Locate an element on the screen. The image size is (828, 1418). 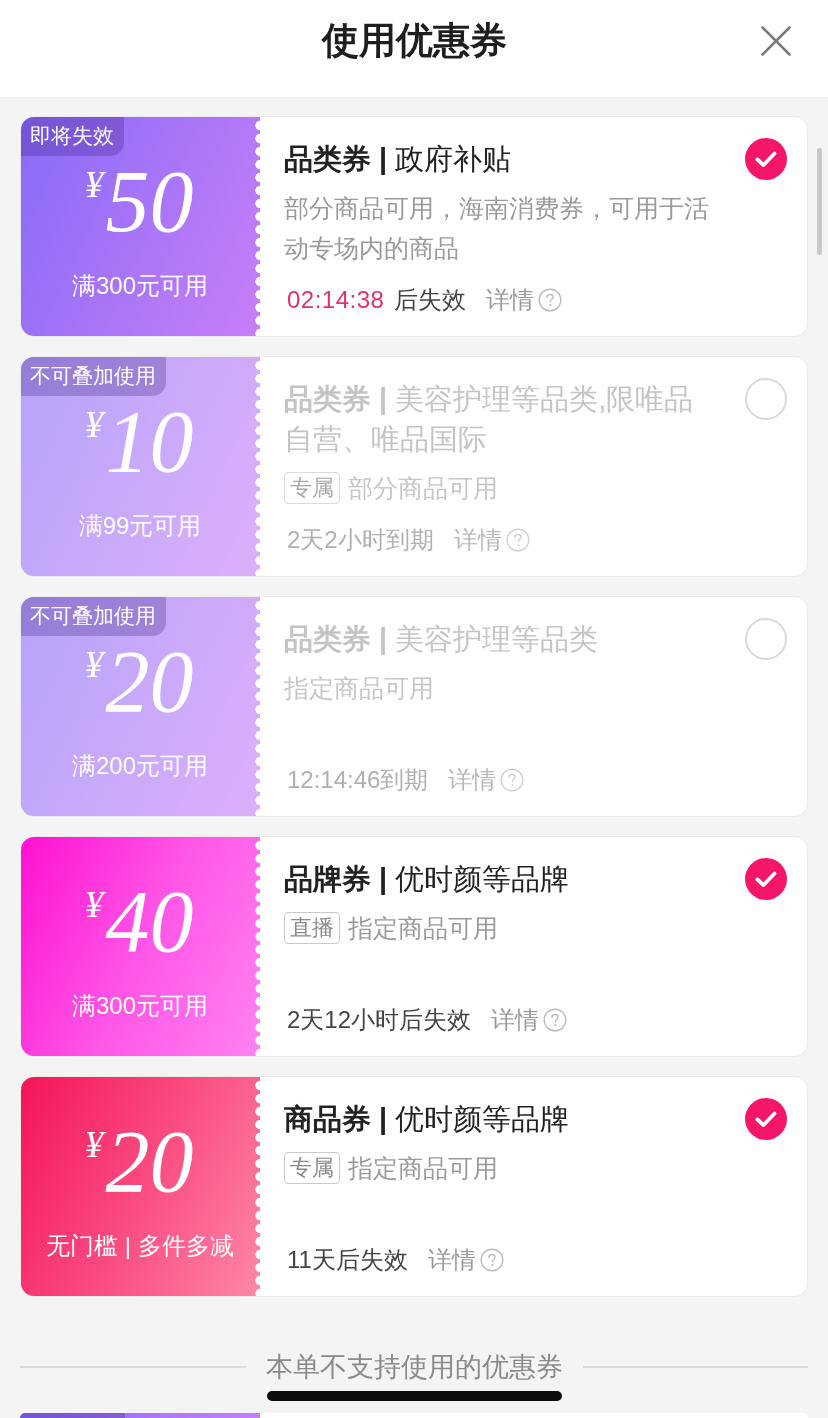
countdown-timer: 02:14:38 is located at coordinates (336, 300).